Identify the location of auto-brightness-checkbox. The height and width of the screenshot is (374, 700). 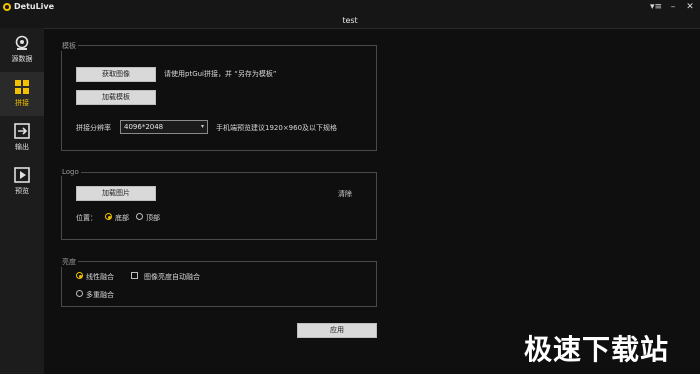
(134, 275).